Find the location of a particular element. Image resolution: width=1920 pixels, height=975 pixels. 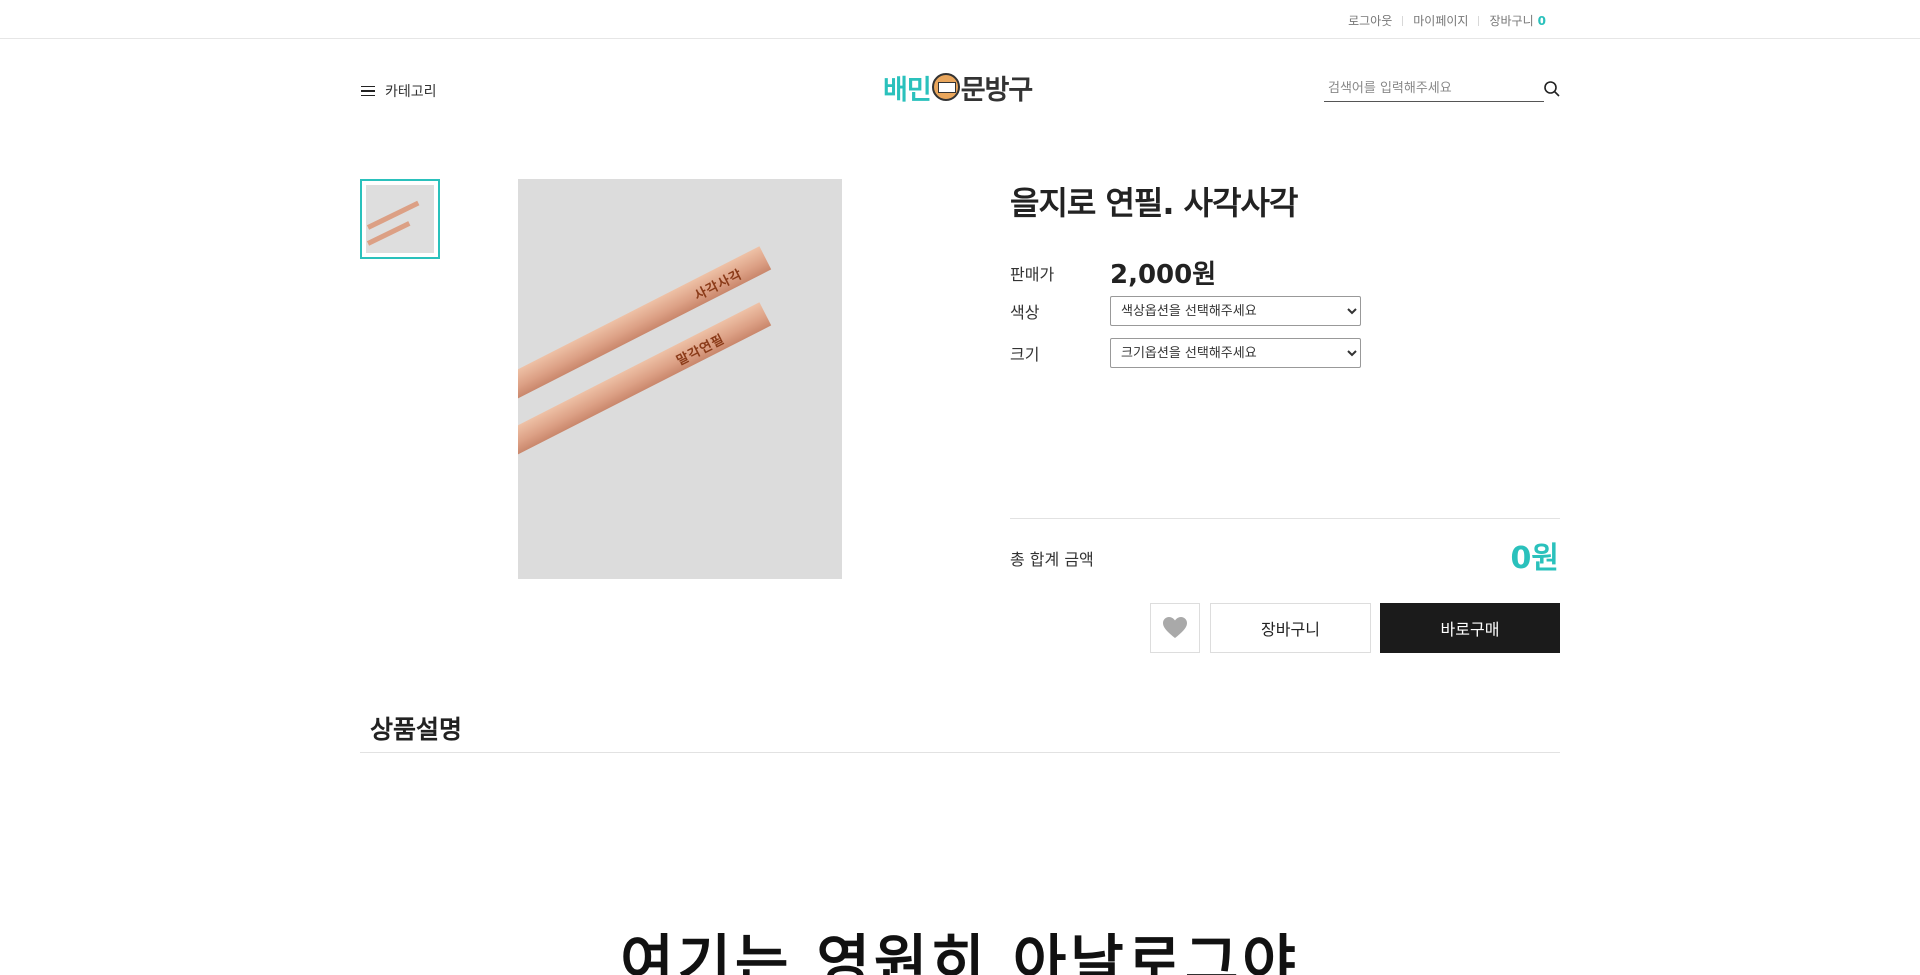

price-row: 판매가 2,000원 is located at coordinates (1113, 272).